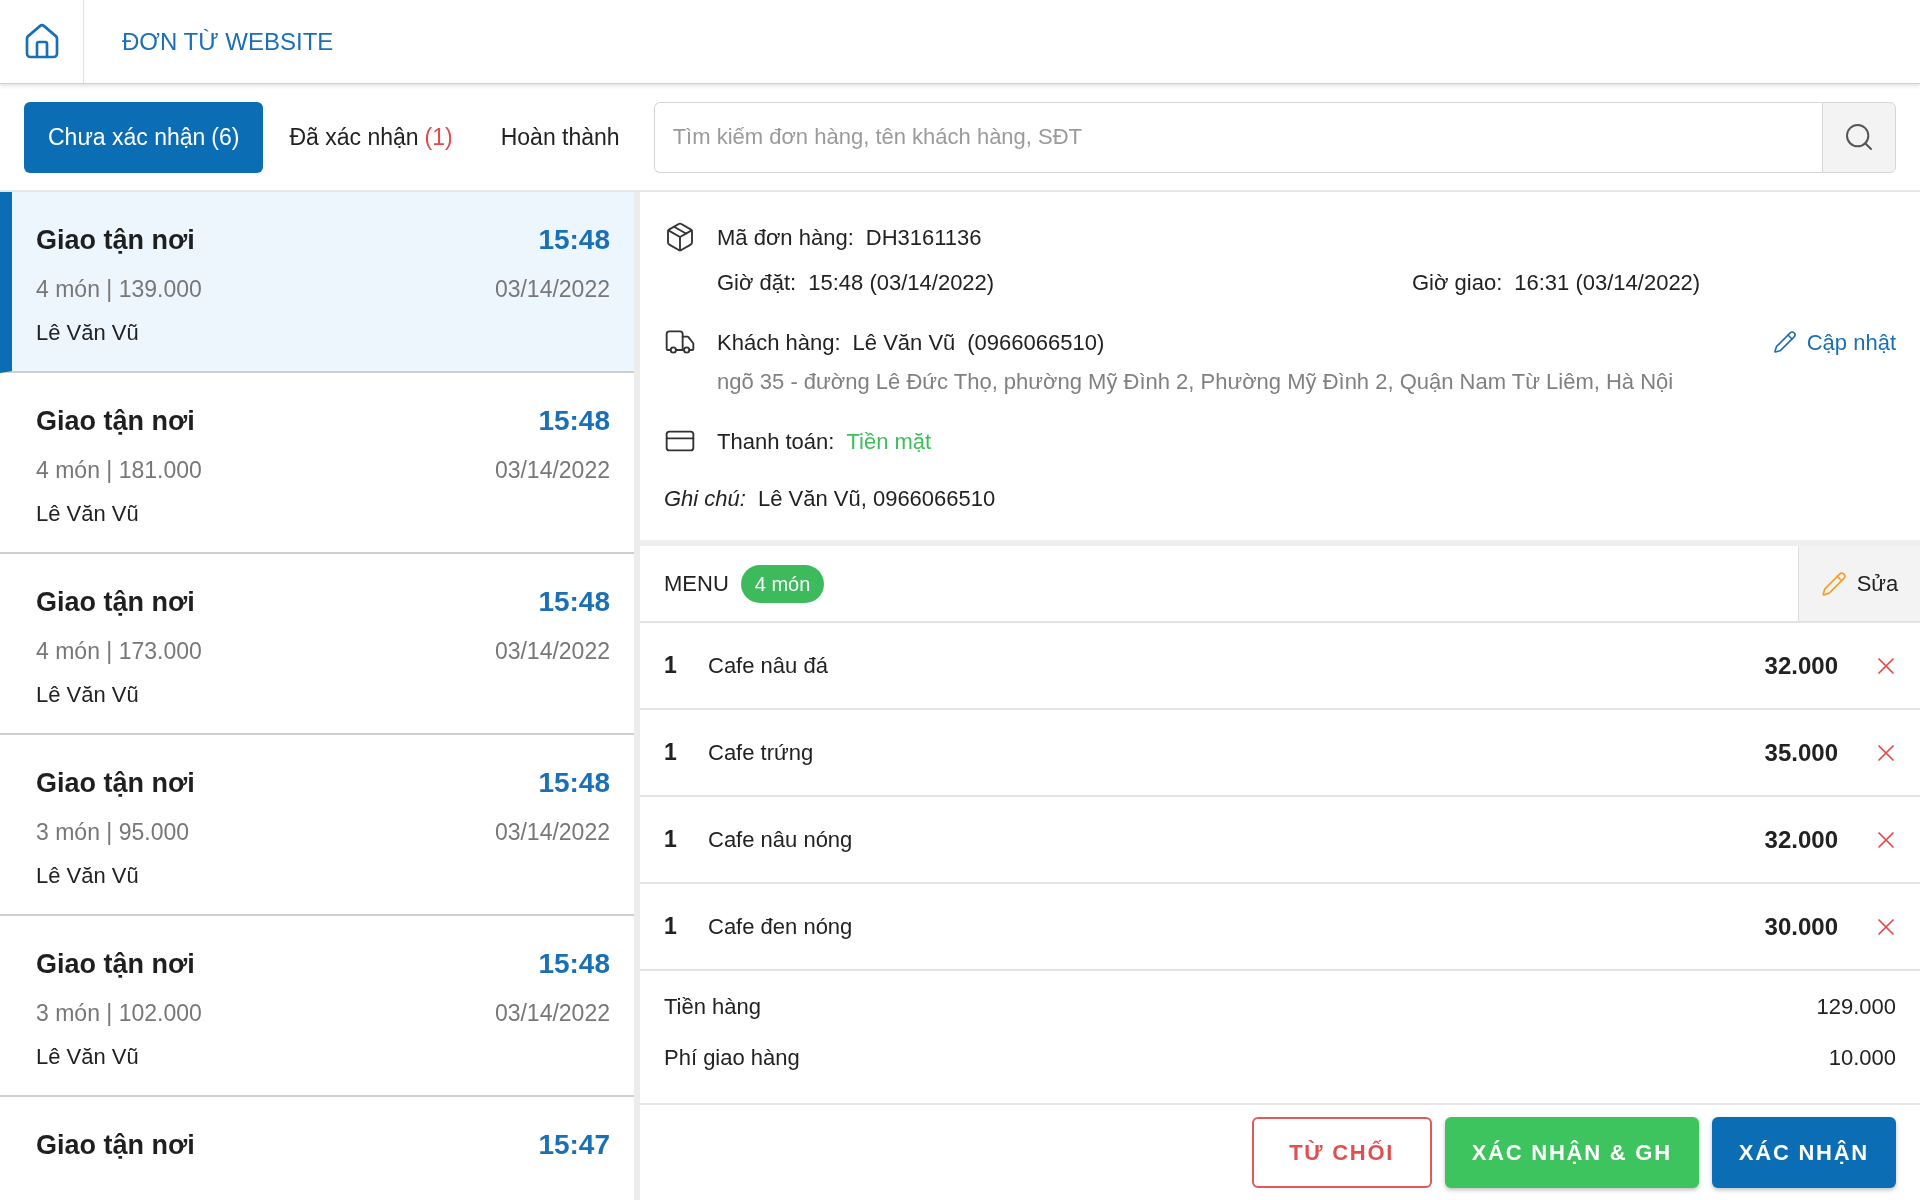 The image size is (1920, 1200). What do you see at coordinates (1856, 1006) in the screenshot?
I see `summary-value: 129.000` at bounding box center [1856, 1006].